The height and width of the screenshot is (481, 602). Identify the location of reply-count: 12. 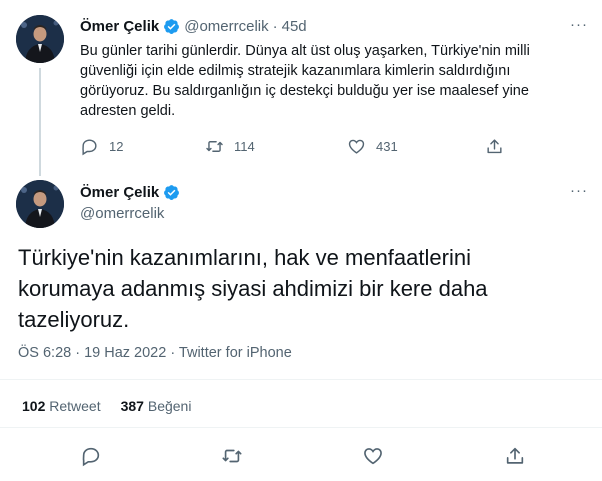
(116, 146).